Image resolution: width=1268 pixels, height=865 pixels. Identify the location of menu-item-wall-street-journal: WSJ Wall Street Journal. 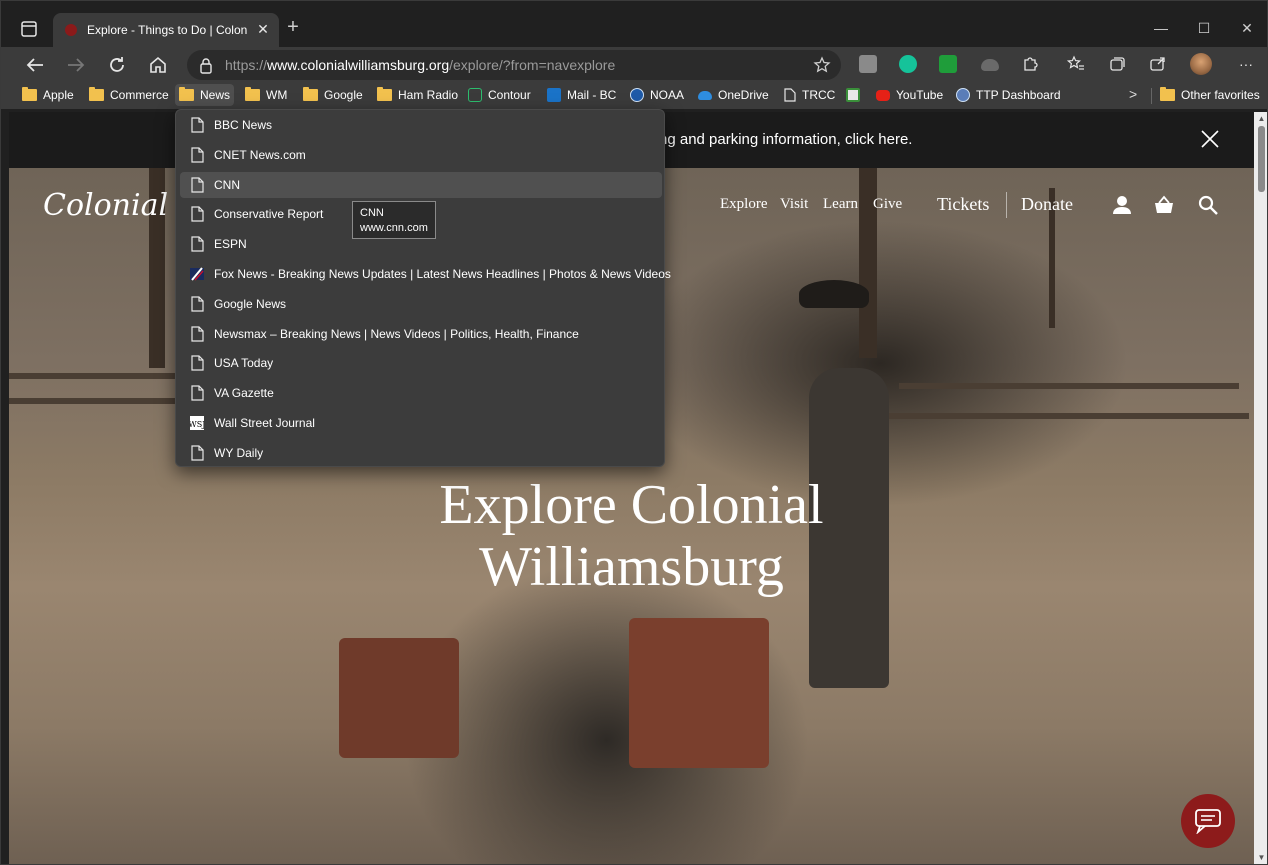
(421, 423).